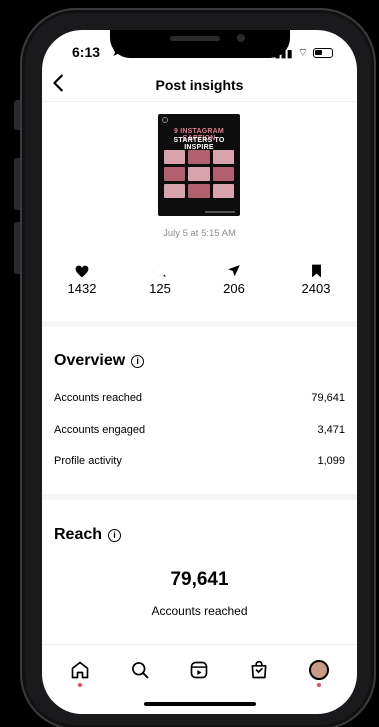 The width and height of the screenshot is (379, 727). I want to click on row-label: Profile activity, so click(88, 461).